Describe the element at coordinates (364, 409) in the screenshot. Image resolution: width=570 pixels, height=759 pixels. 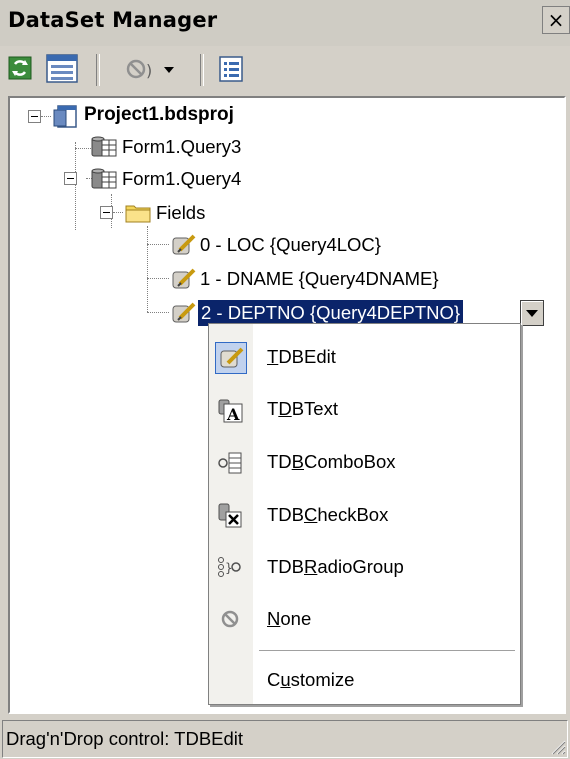
I see `menu-item-tdbtext: A TDBText` at that location.